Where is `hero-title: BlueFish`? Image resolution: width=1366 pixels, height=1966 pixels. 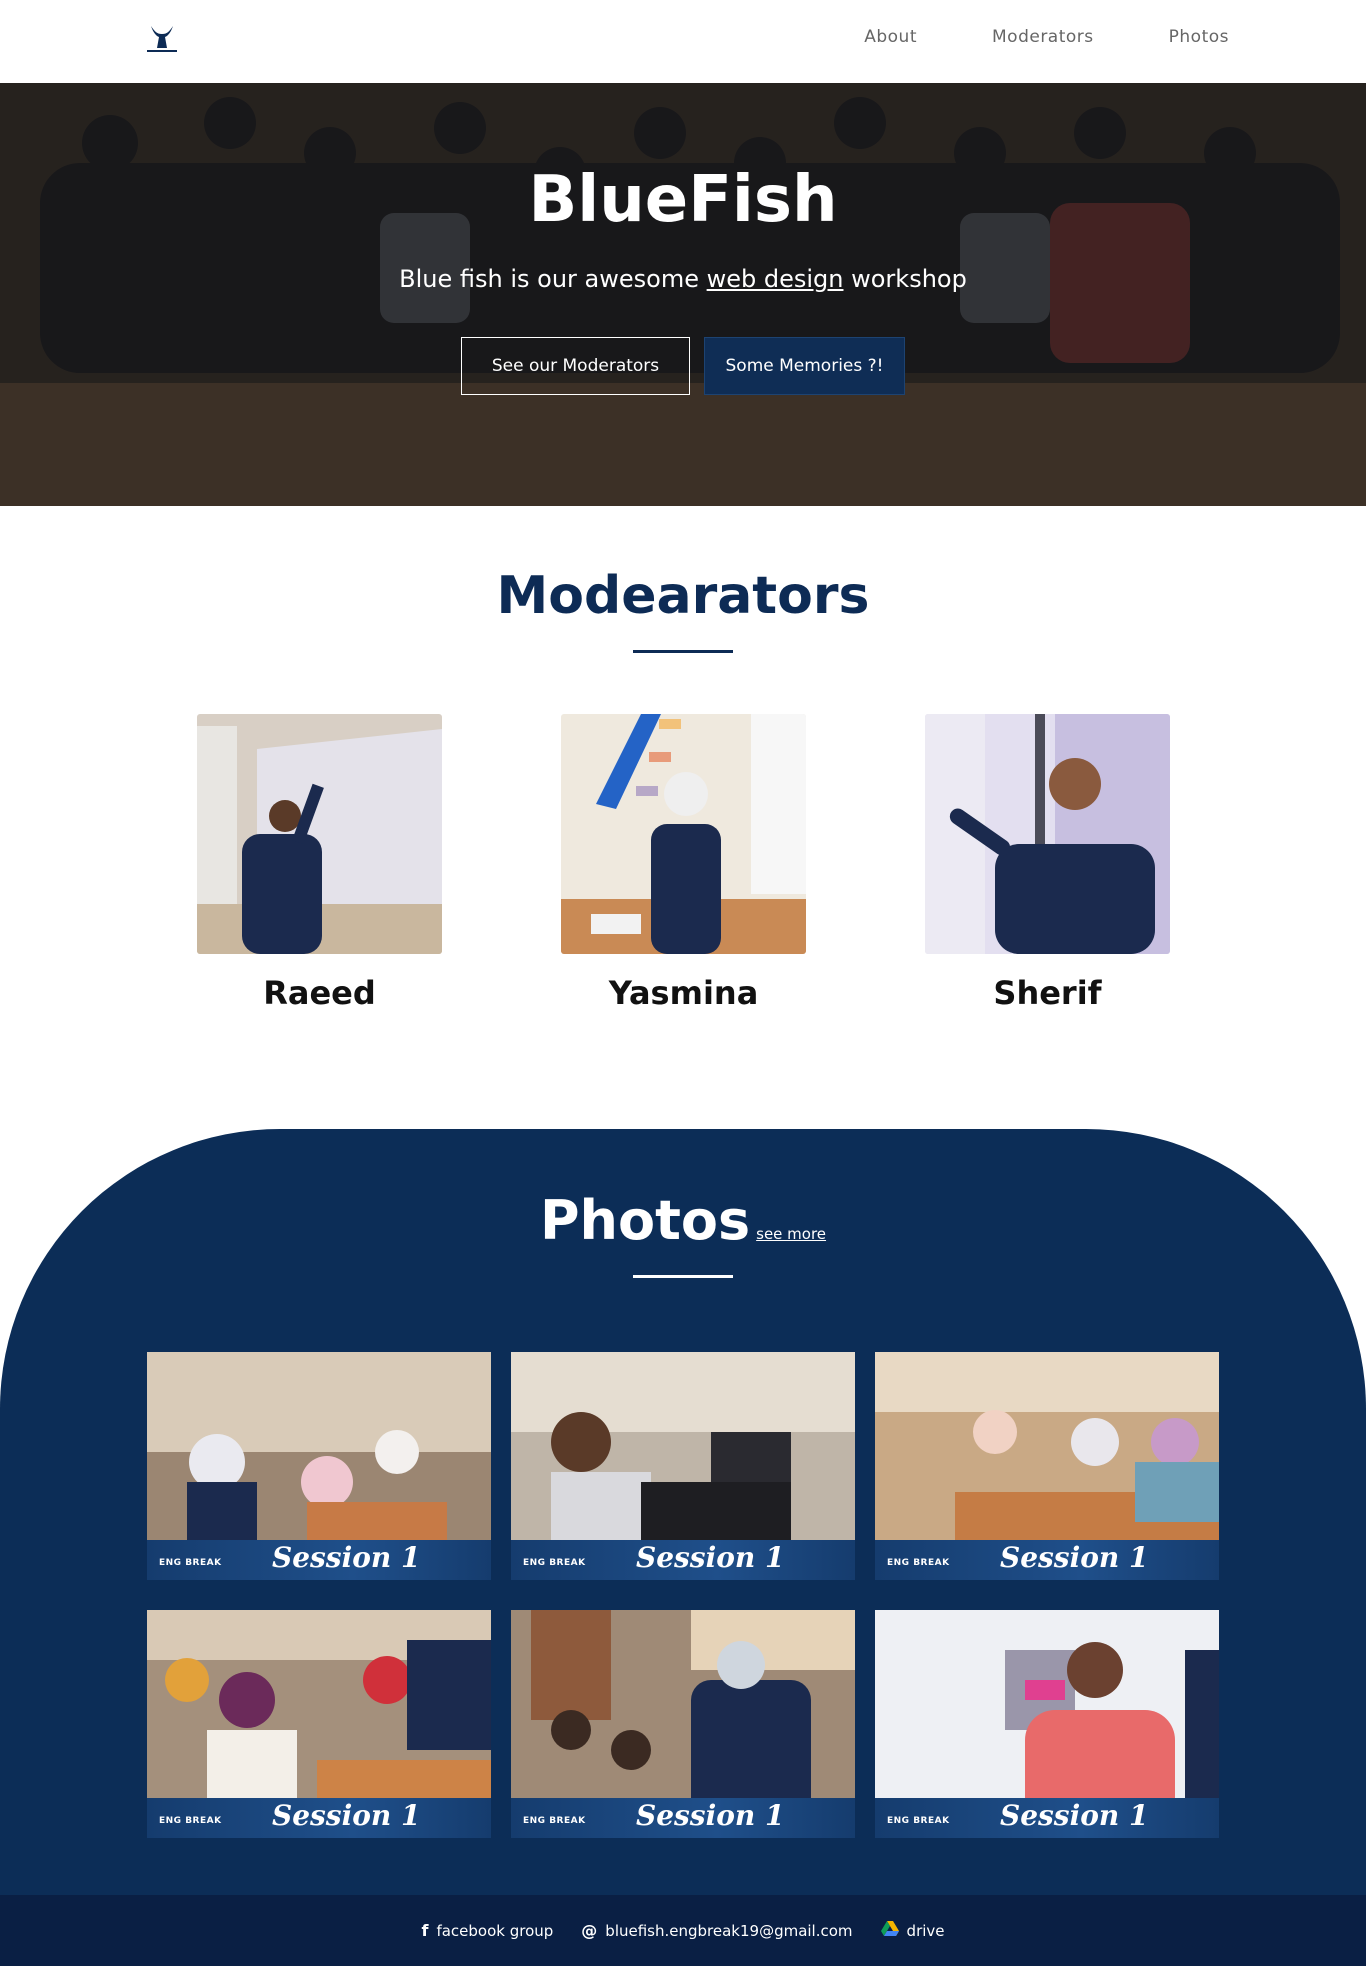
hero-title: BlueFish is located at coordinates (683, 200).